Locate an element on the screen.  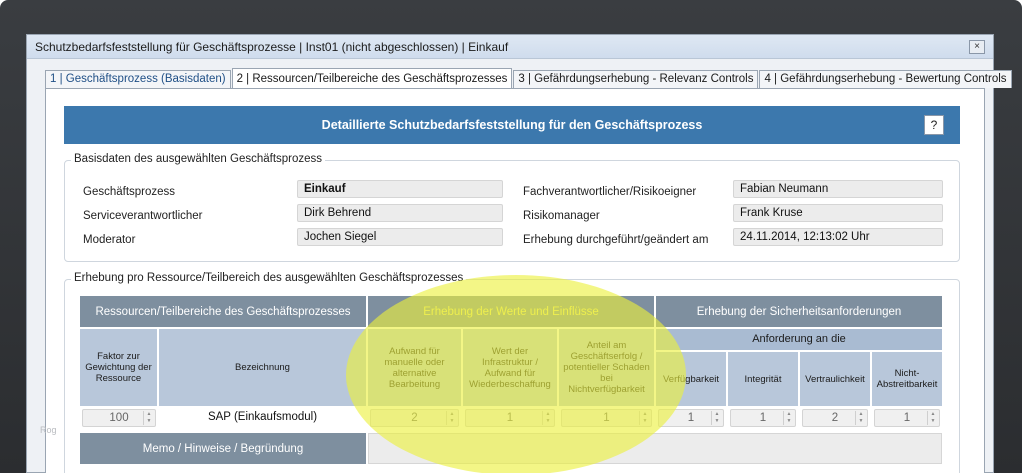
nicht-abstreitbarkeit-value: 1 is located at coordinates (907, 418).